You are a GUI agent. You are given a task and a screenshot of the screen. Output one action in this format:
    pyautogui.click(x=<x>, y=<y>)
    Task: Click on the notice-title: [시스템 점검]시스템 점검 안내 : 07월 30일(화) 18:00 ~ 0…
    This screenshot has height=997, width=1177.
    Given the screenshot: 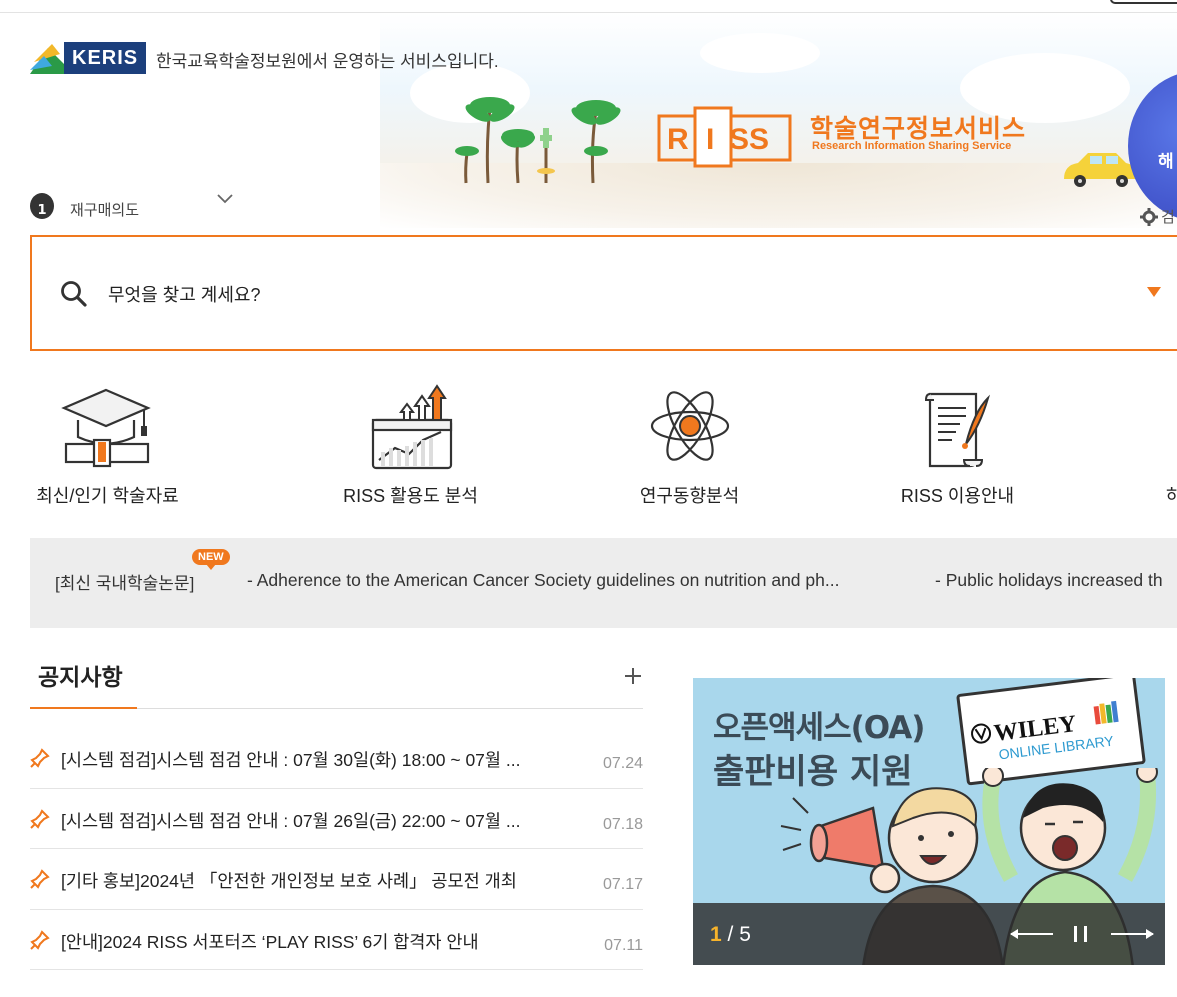 What is the action you would take?
    pyautogui.click(x=321, y=759)
    